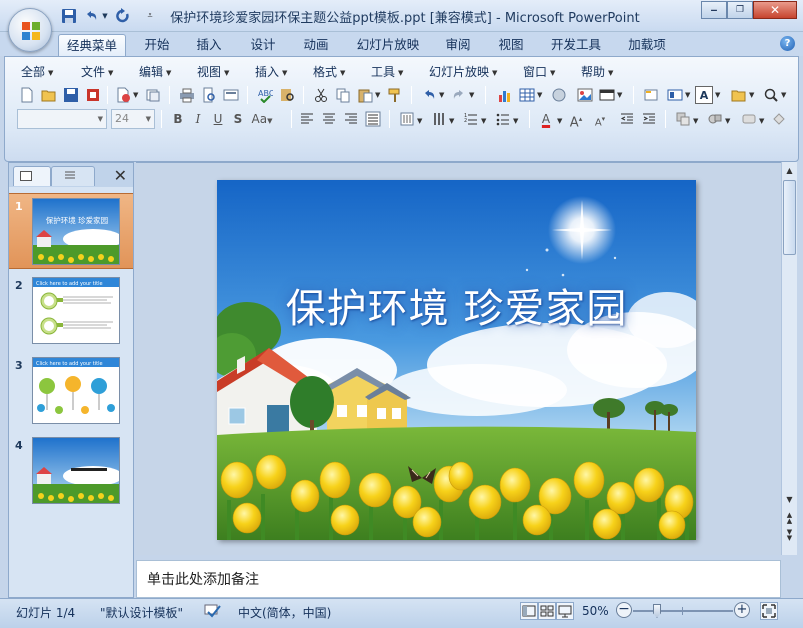 The height and width of the screenshot is (628, 803). What do you see at coordinates (651, 95) in the screenshot?
I see `new-slide-icon` at bounding box center [651, 95].